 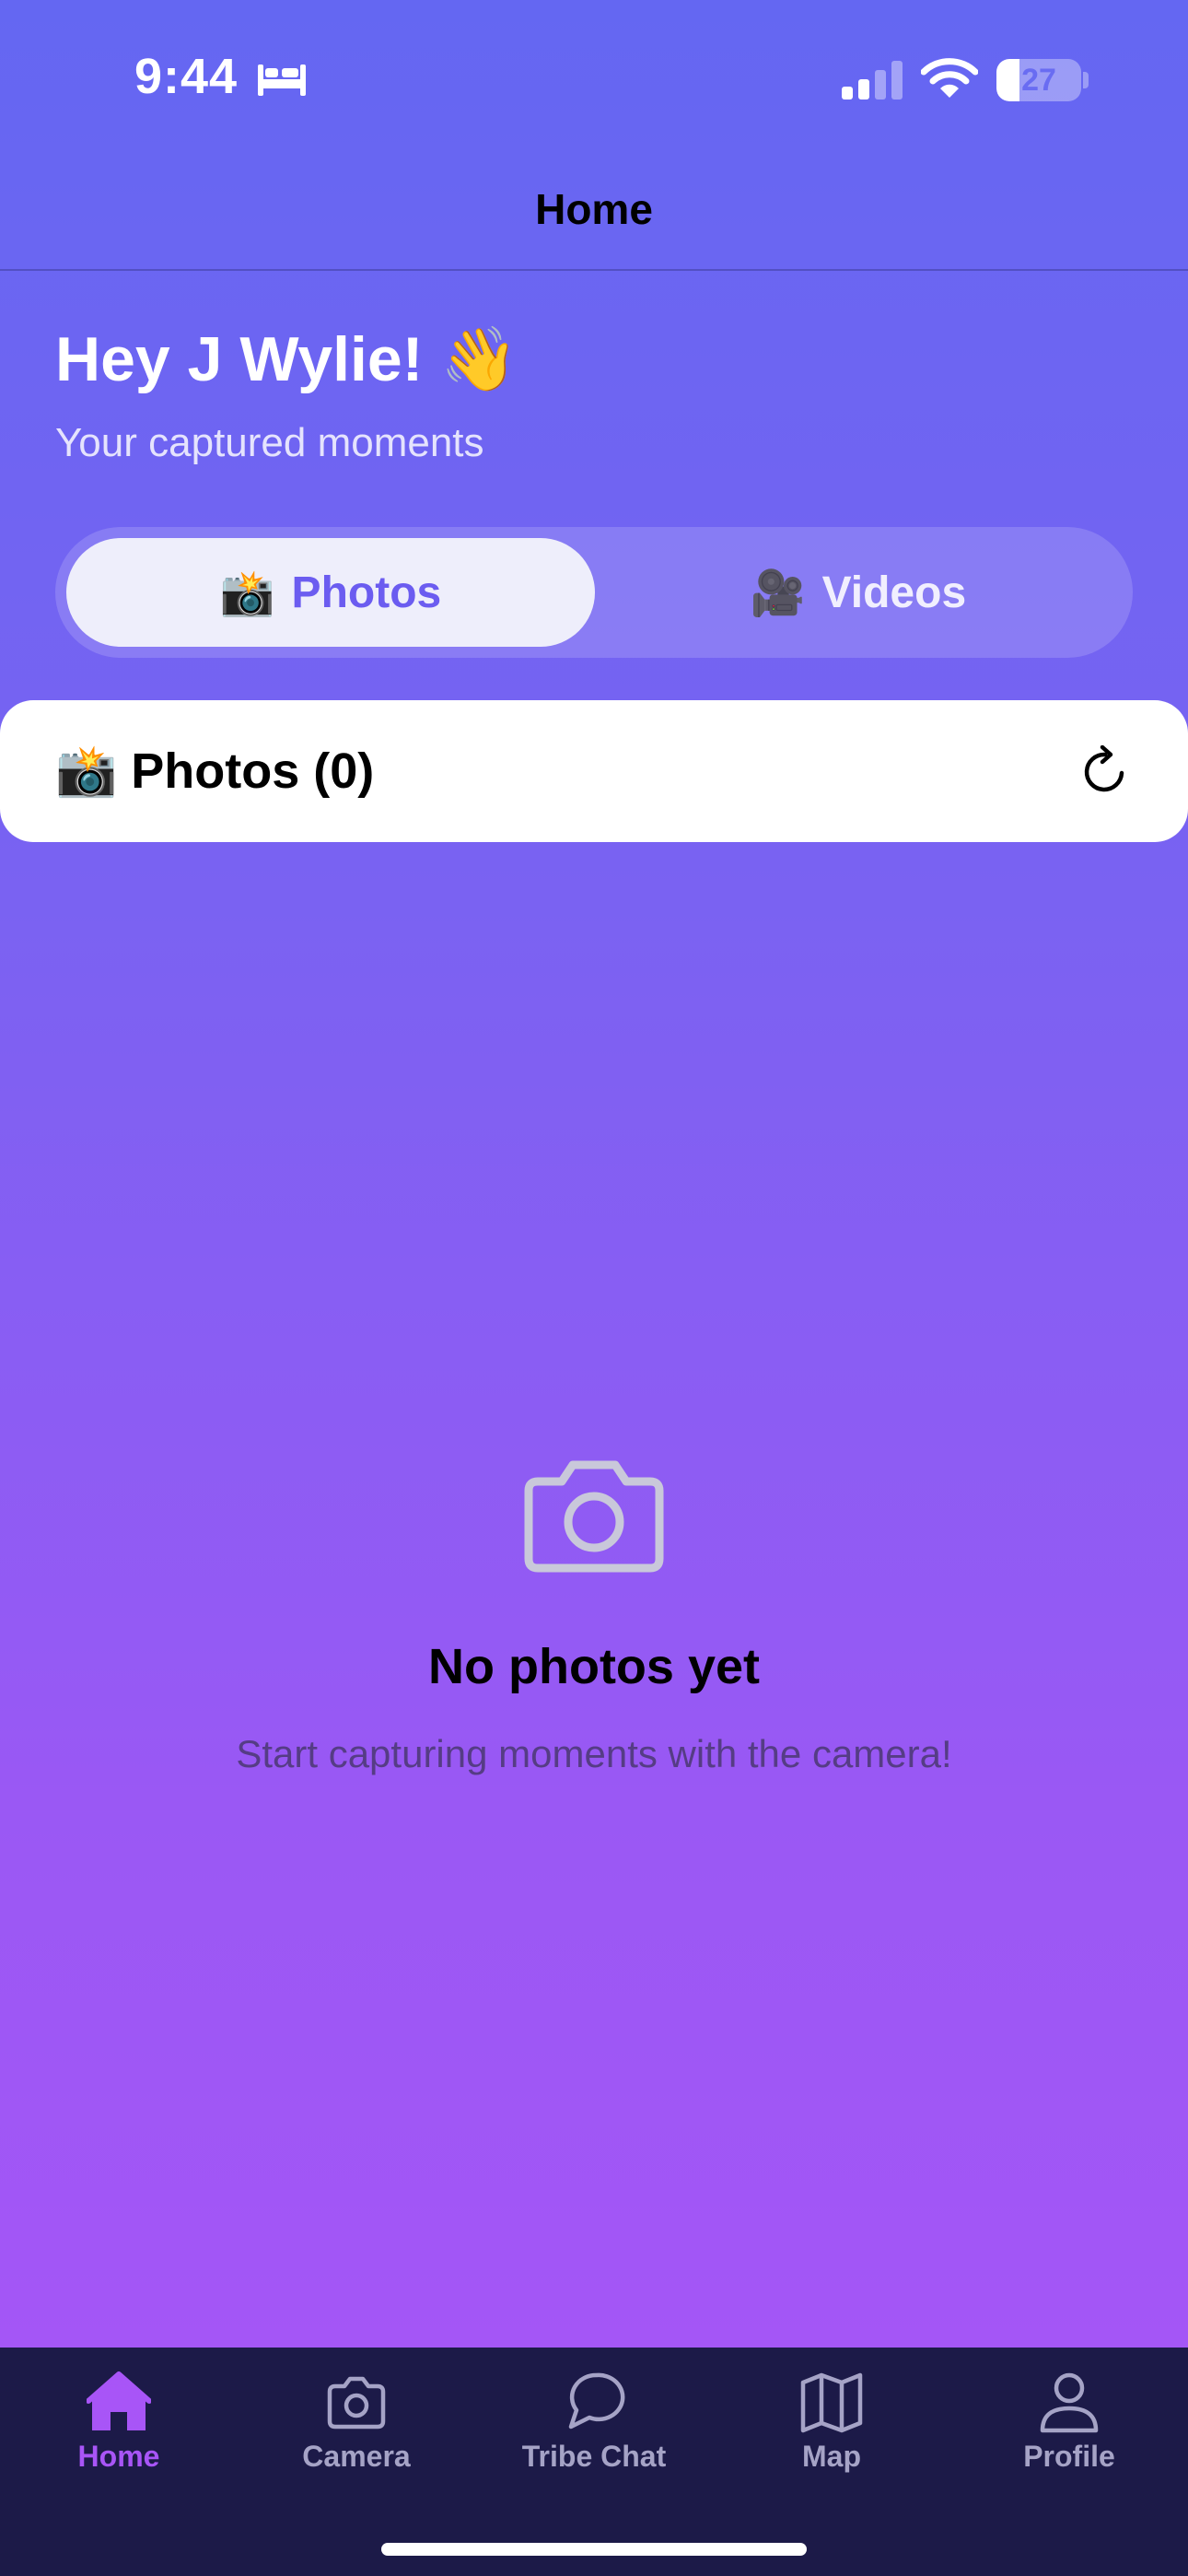 What do you see at coordinates (186, 76) in the screenshot?
I see `status-time: 9:44` at bounding box center [186, 76].